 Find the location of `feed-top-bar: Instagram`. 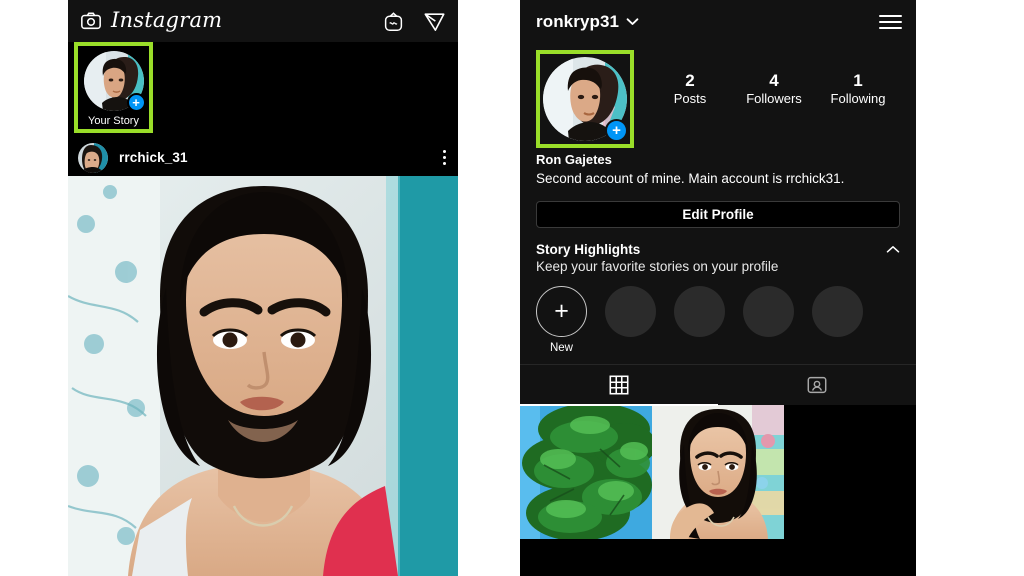

feed-top-bar: Instagram is located at coordinates (263, 21).